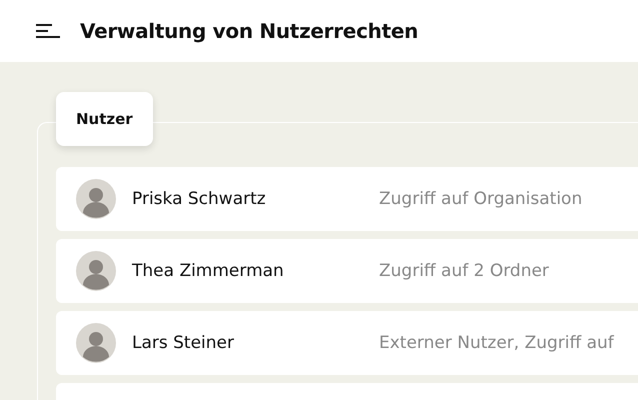 The width and height of the screenshot is (638, 400). What do you see at coordinates (496, 343) in the screenshot?
I see `access-description: Externer Nutzer, Zugriff auf` at bounding box center [496, 343].